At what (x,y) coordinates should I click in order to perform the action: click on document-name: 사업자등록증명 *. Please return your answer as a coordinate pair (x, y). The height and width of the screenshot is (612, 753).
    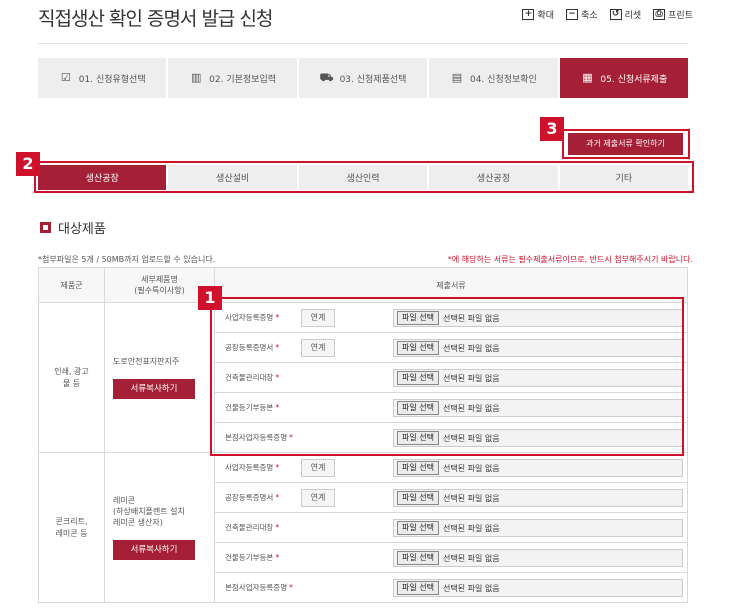
    Looking at the image, I should click on (260, 467).